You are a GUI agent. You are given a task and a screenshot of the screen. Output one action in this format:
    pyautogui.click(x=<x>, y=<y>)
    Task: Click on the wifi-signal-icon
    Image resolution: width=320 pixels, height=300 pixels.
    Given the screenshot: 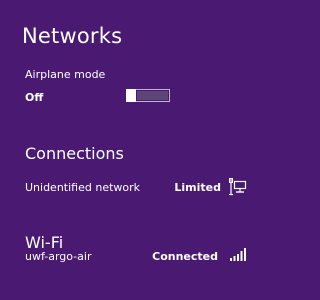 What is the action you would take?
    pyautogui.click(x=238, y=254)
    